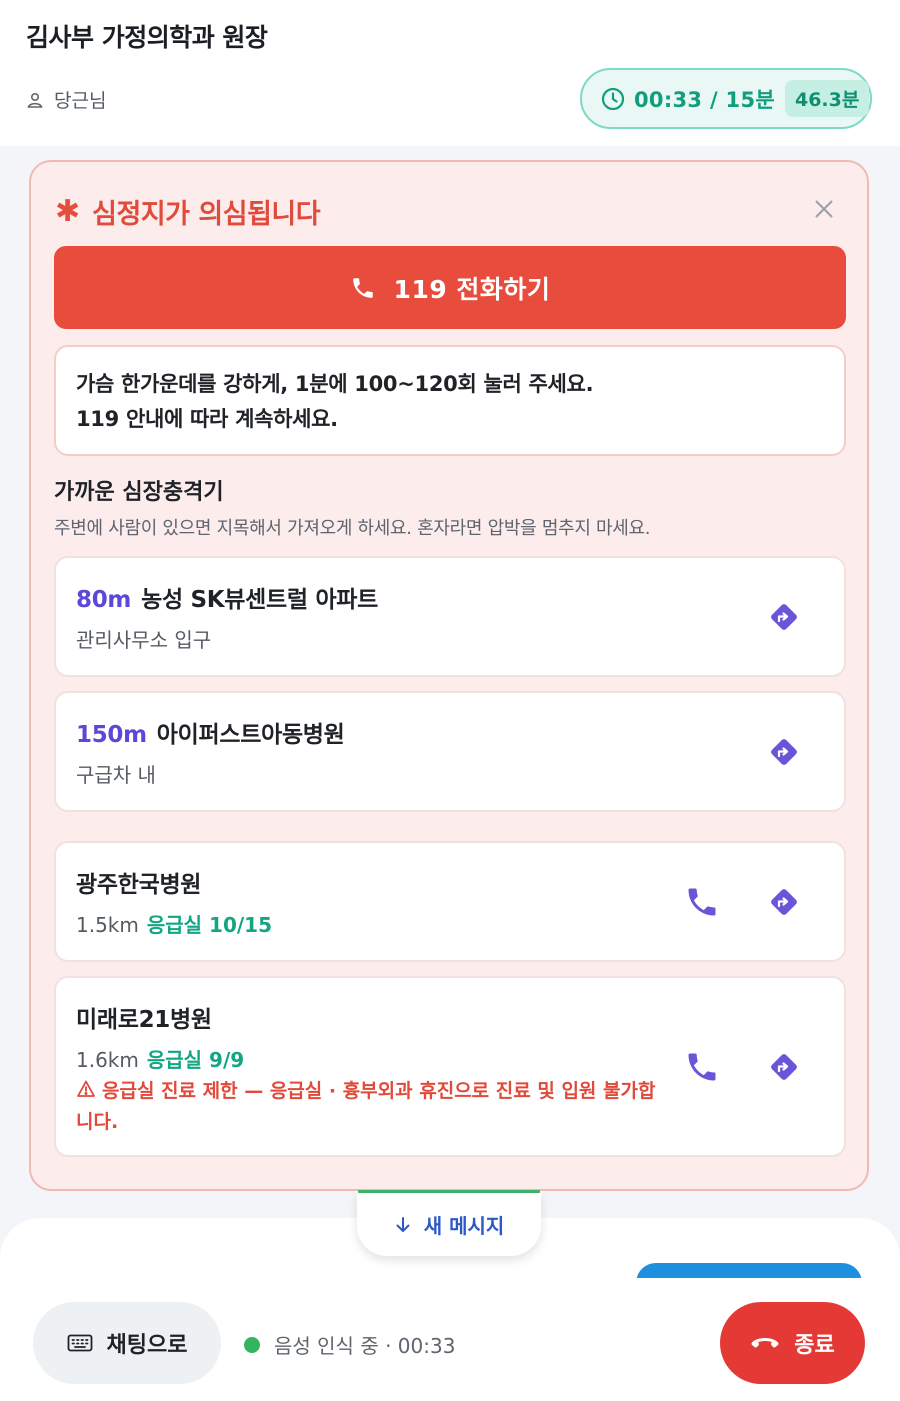 This screenshot has height=1401, width=900. What do you see at coordinates (472, 289) in the screenshot?
I see `call-119-label: 119 전화하기` at bounding box center [472, 289].